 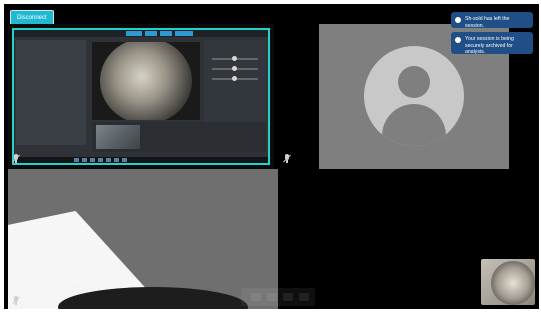 What do you see at coordinates (118, 137) in the screenshot?
I see `camera-thumbnail` at bounding box center [118, 137].